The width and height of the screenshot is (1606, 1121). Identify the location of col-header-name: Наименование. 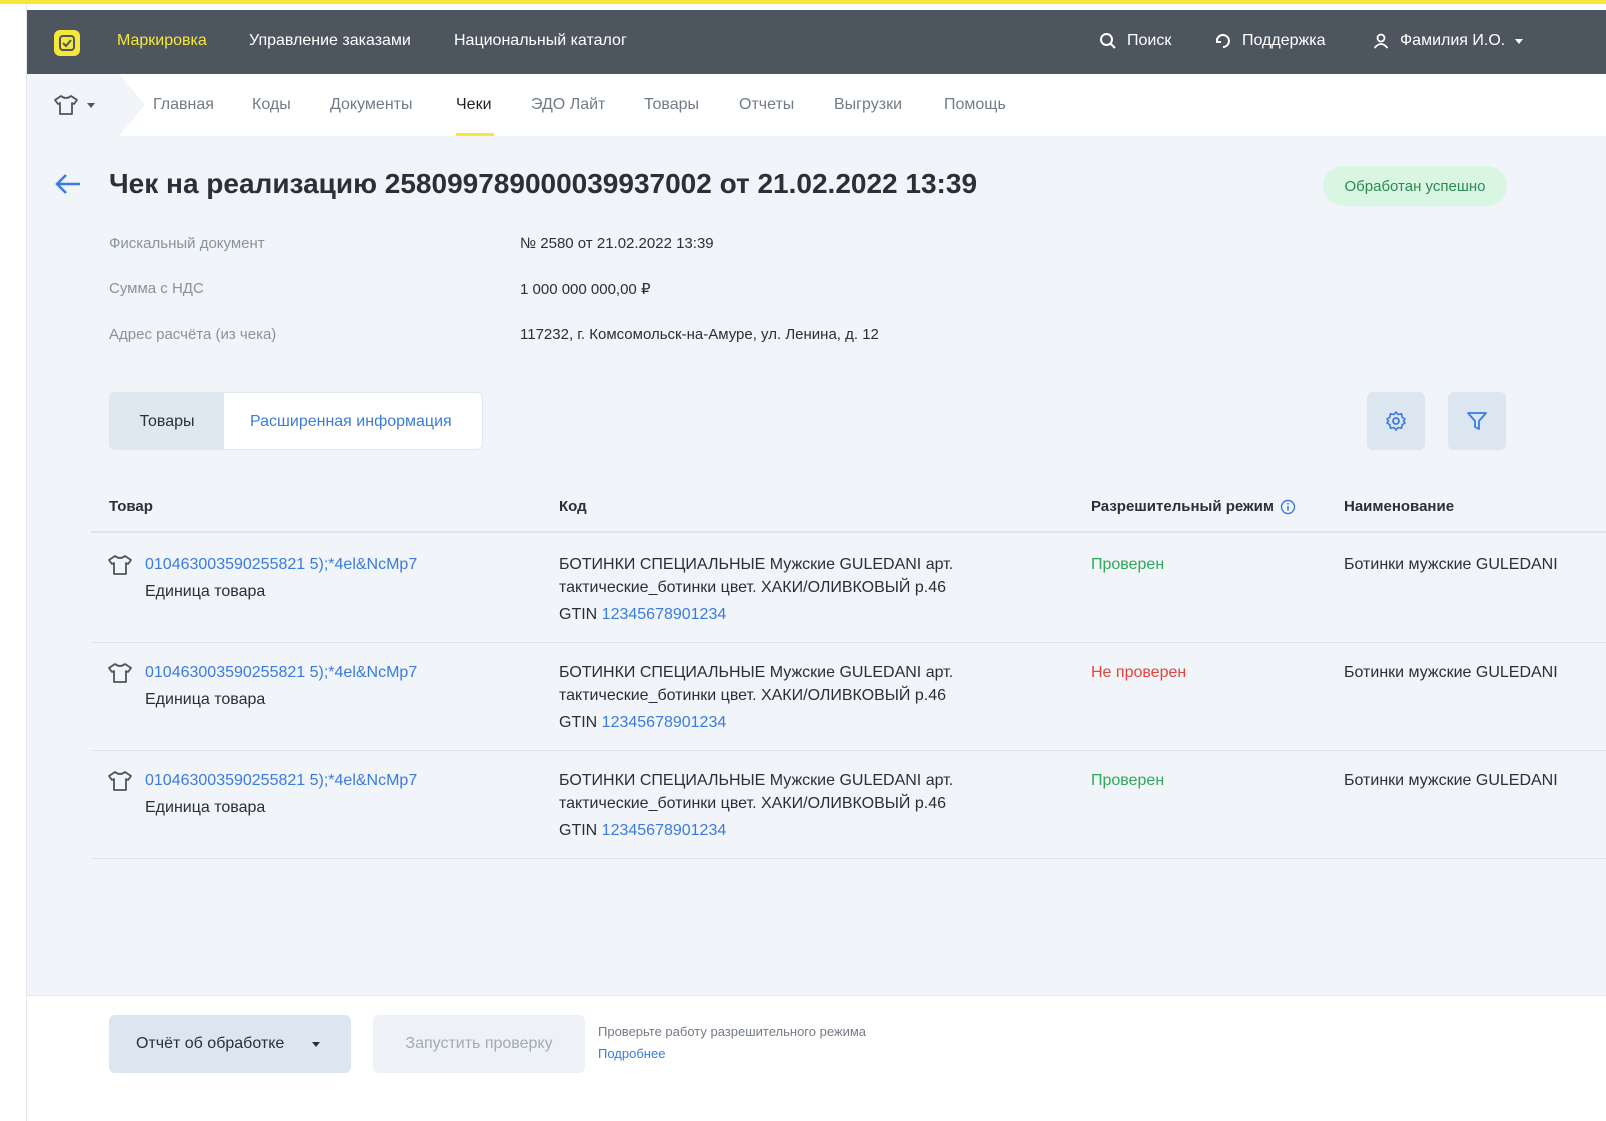
(1399, 506).